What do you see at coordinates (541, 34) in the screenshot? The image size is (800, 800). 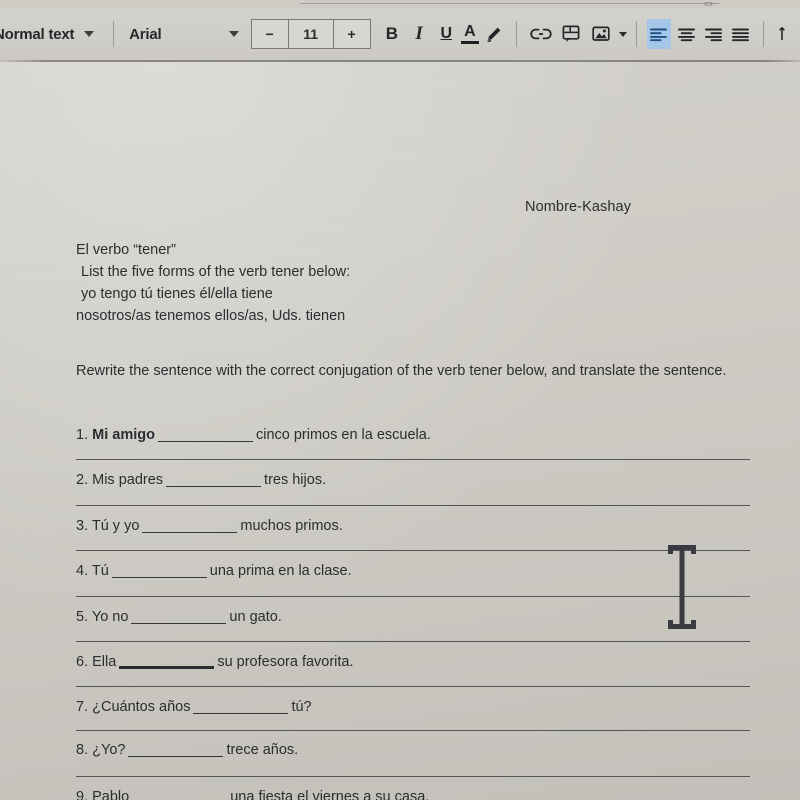 I see `link-icon` at bounding box center [541, 34].